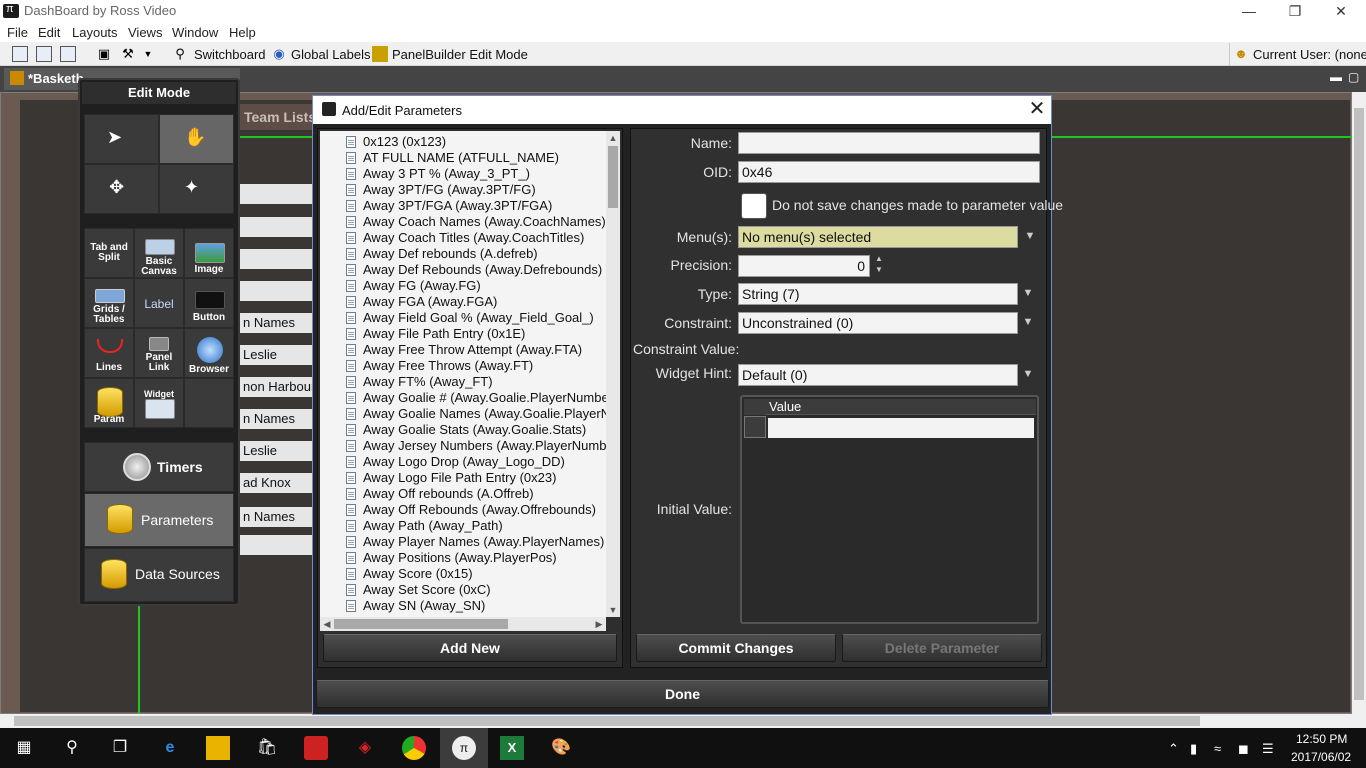 Image resolution: width=1366 pixels, height=768 pixels. What do you see at coordinates (463, 302) in the screenshot?
I see `list-item: Away FGA (Away.FGA)` at bounding box center [463, 302].